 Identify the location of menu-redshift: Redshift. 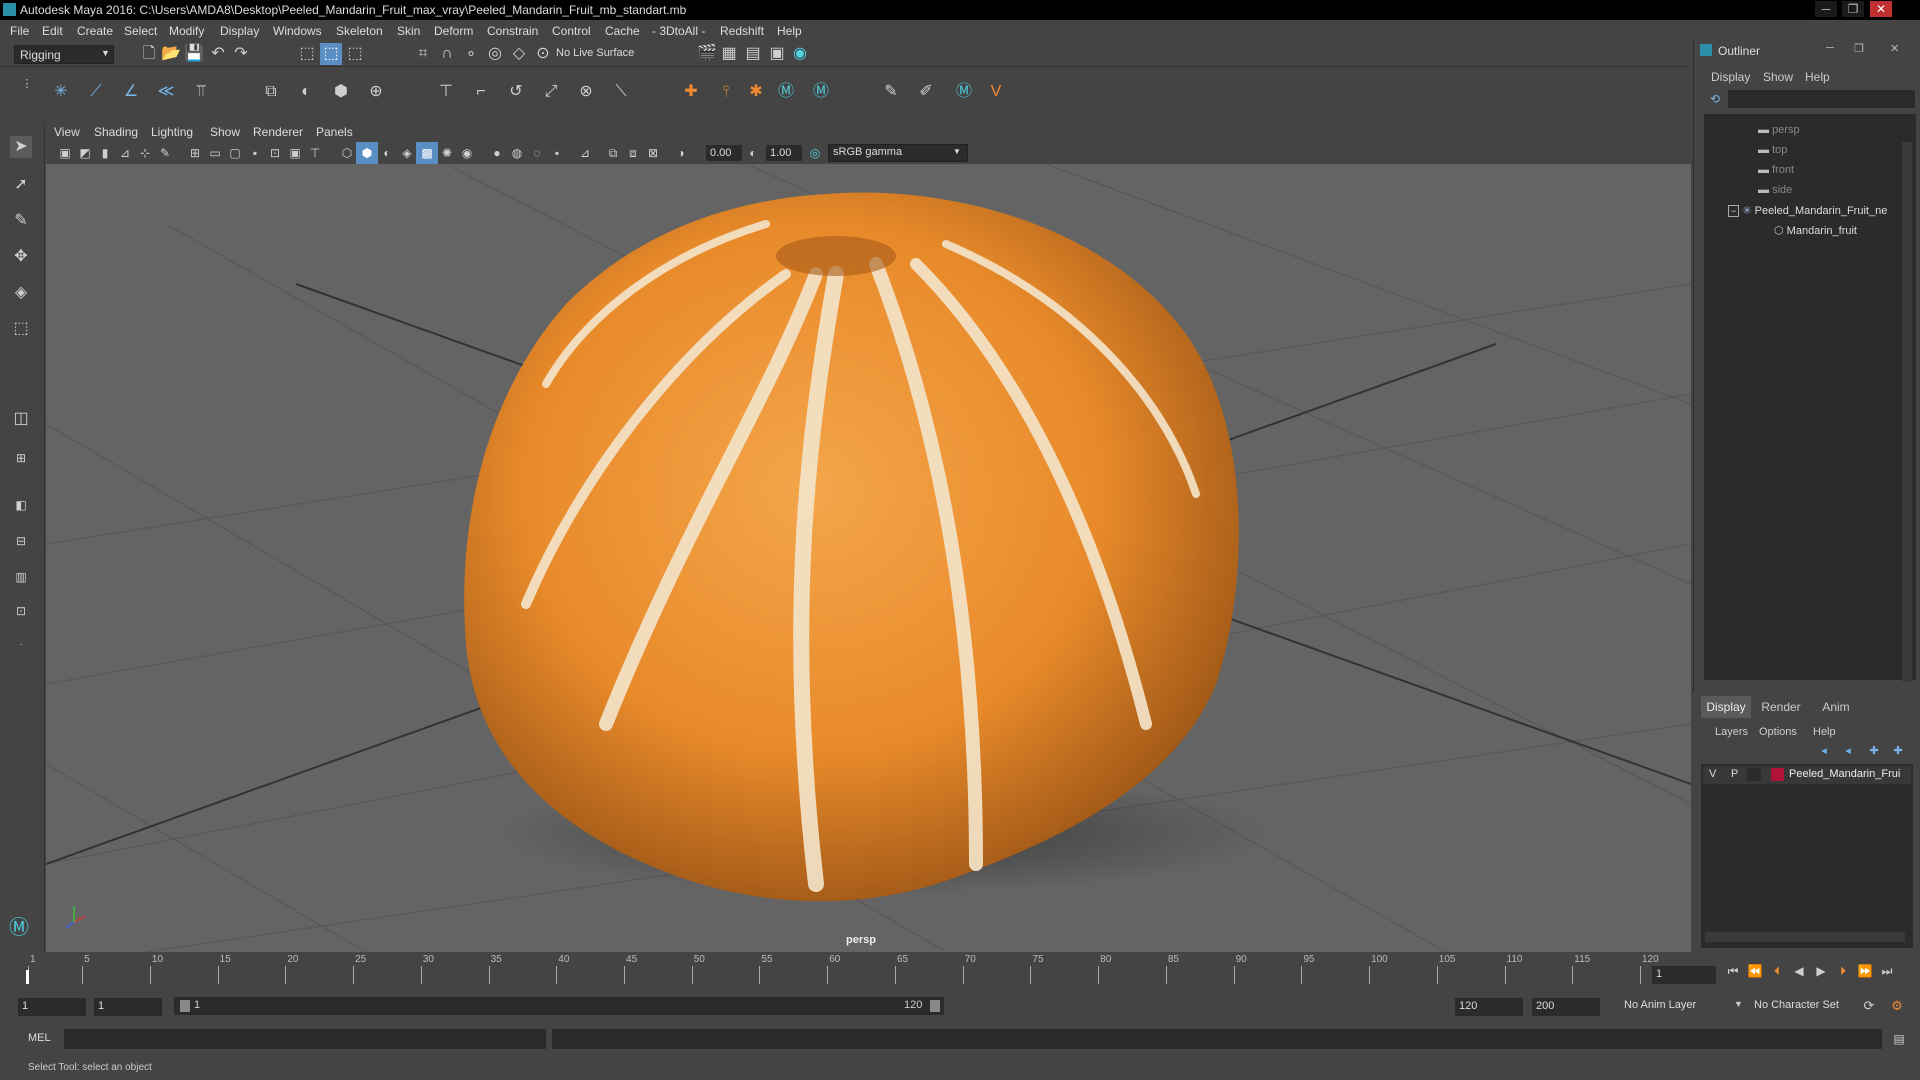
(742, 31).